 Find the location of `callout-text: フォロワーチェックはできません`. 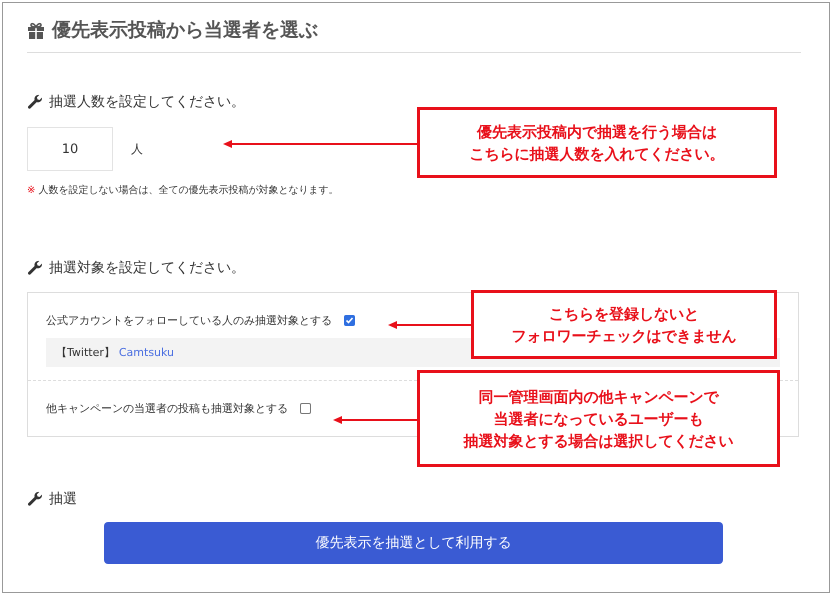

callout-text: フォロワーチェックはできません is located at coordinates (624, 336).